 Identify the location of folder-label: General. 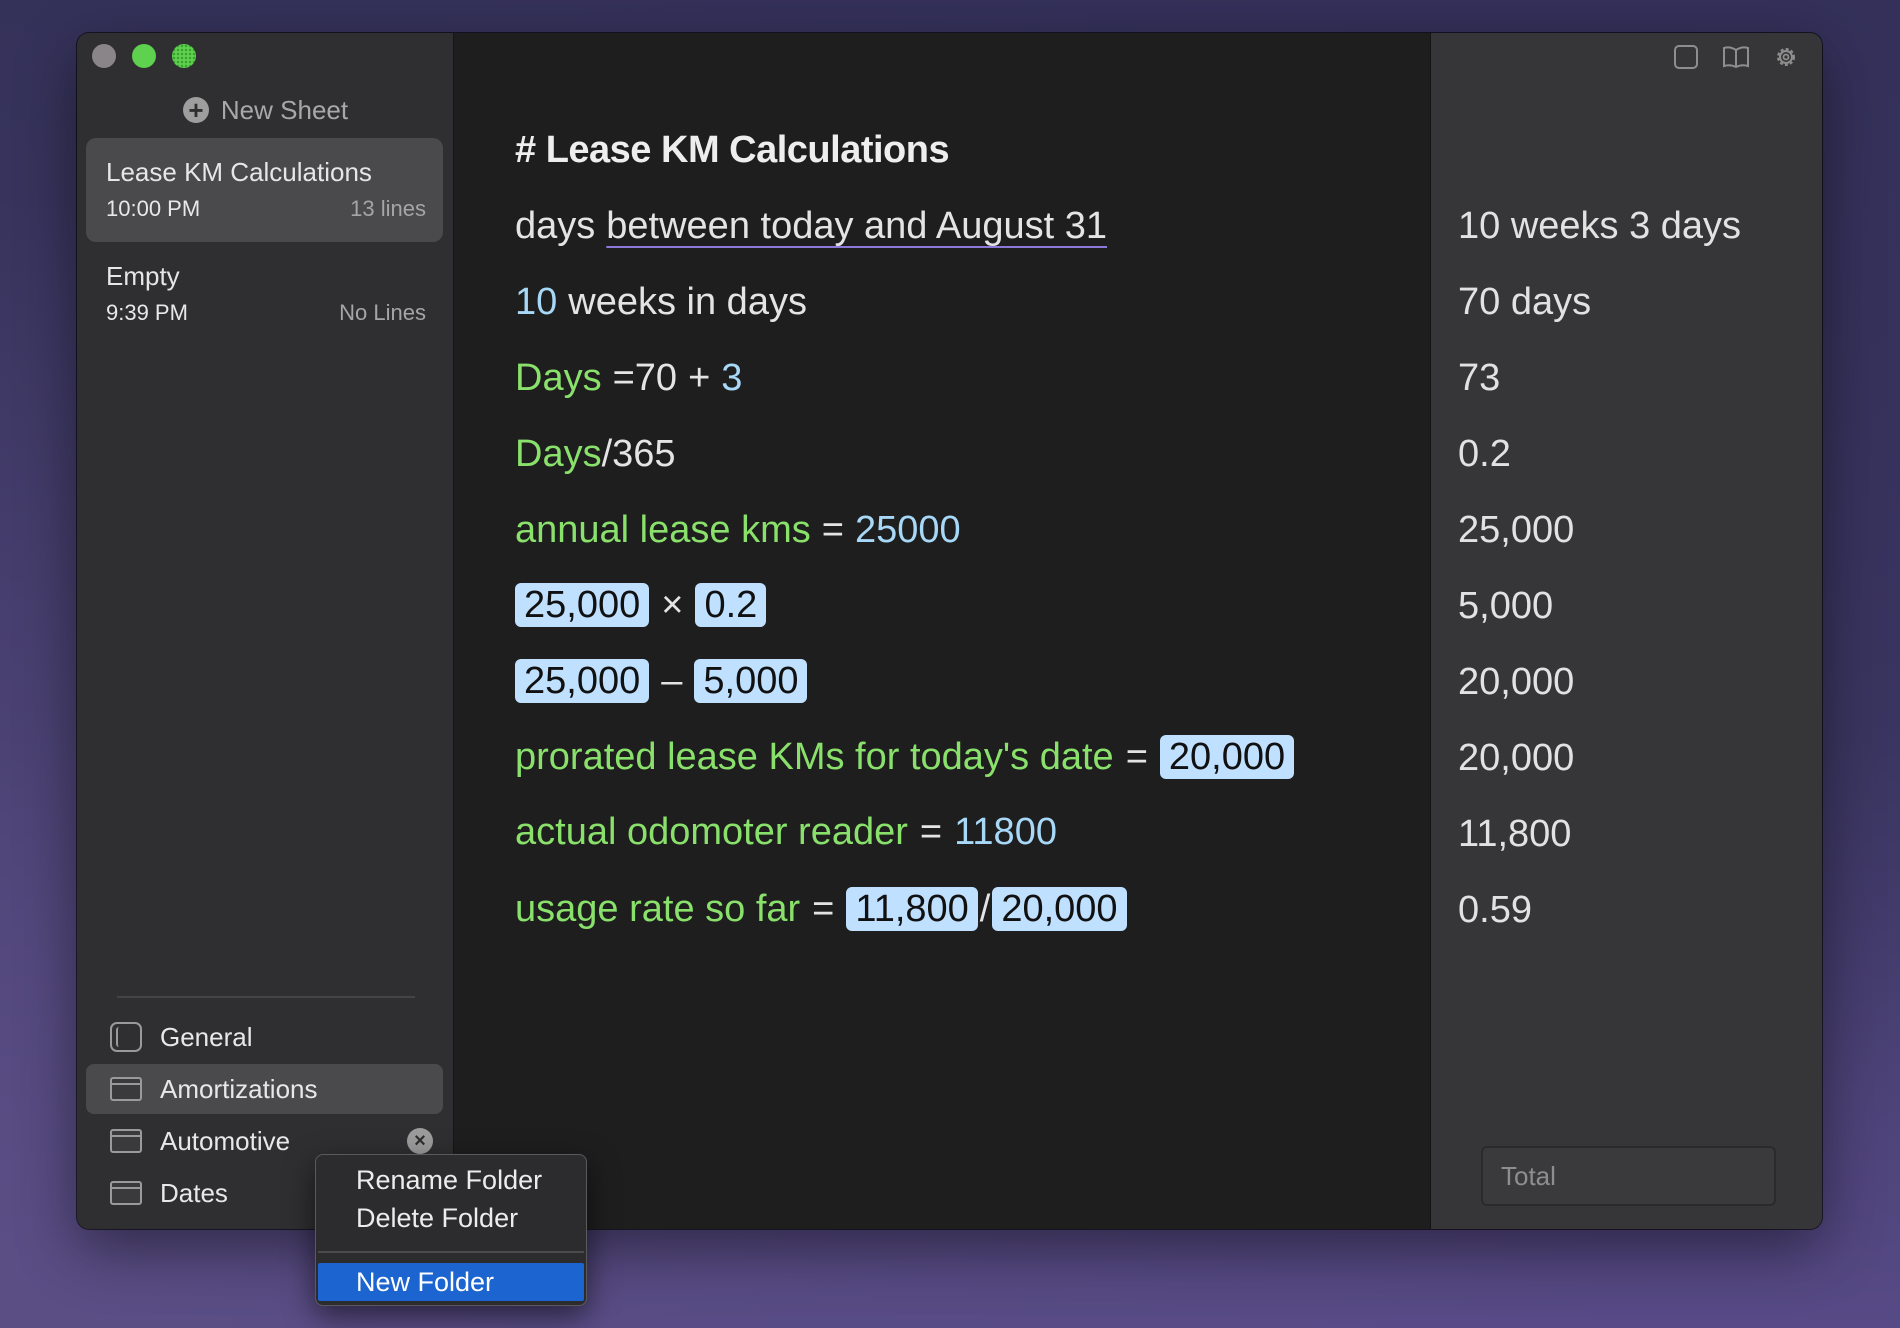
(206, 1036).